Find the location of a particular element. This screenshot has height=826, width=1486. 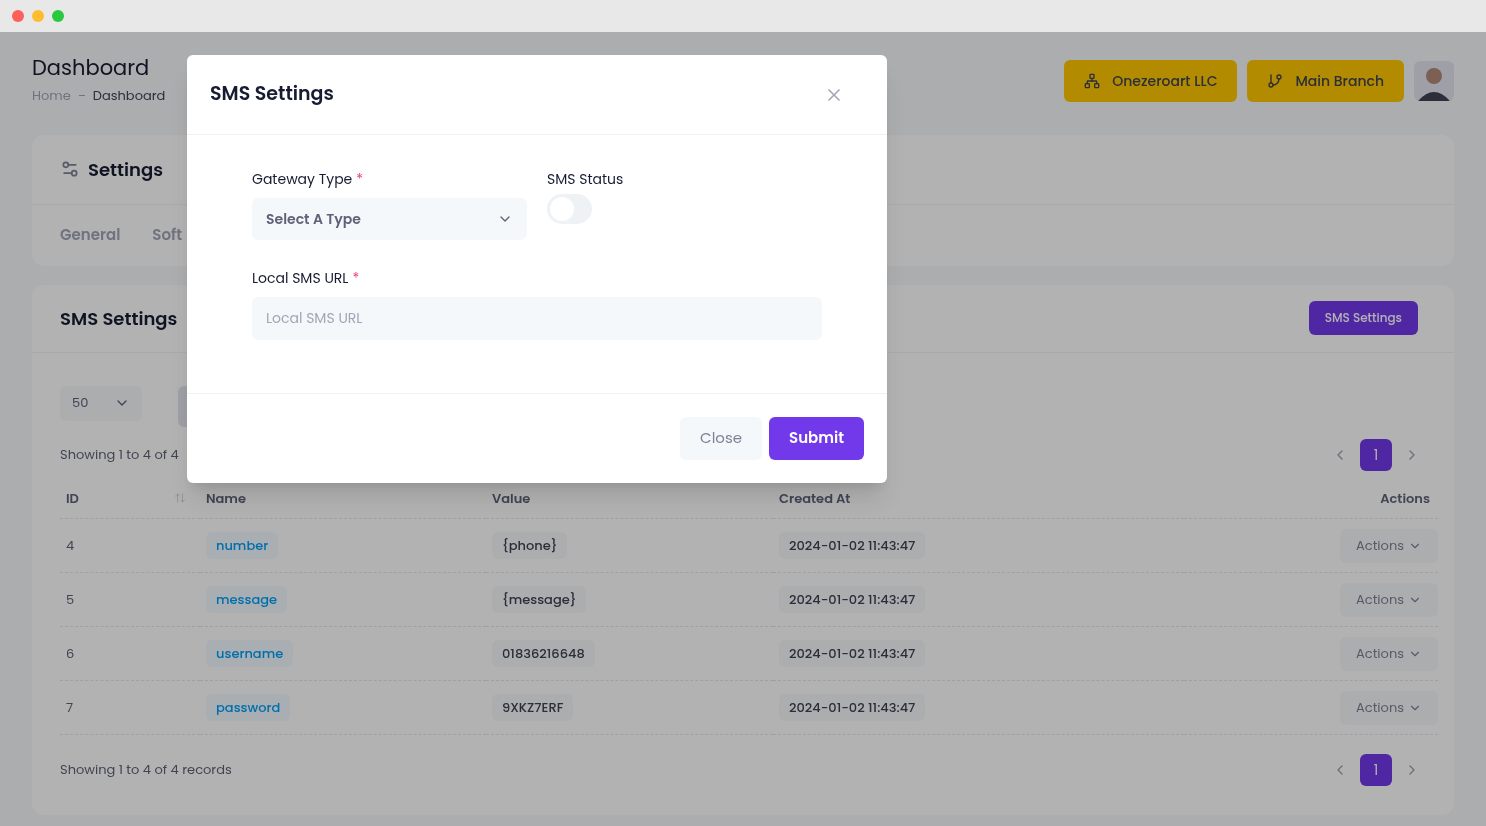

page-title: Dashboard is located at coordinates (91, 68).